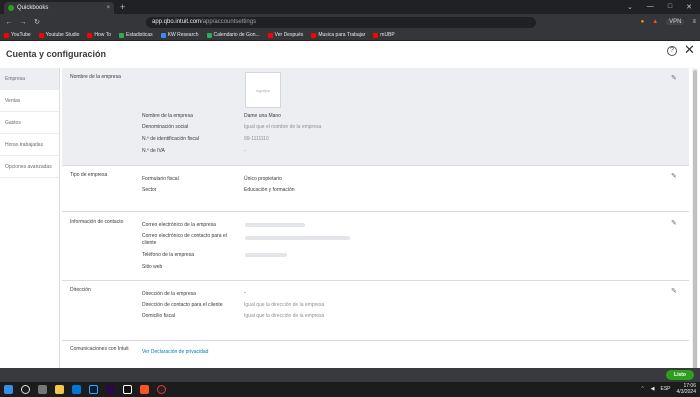 The width and height of the screenshot is (700, 397). What do you see at coordinates (630, 7) in the screenshot?
I see `tab-search-icon: ⌄` at bounding box center [630, 7].